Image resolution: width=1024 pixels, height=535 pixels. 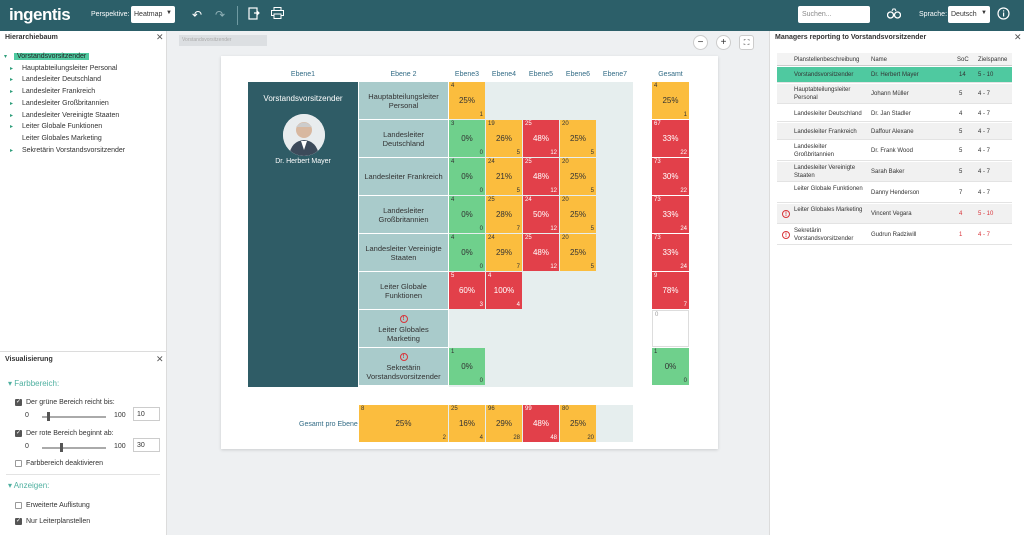 What do you see at coordinates (47, 57) in the screenshot?
I see `tree-item: ▾ Vorstandsvorsitzender` at bounding box center [47, 57].